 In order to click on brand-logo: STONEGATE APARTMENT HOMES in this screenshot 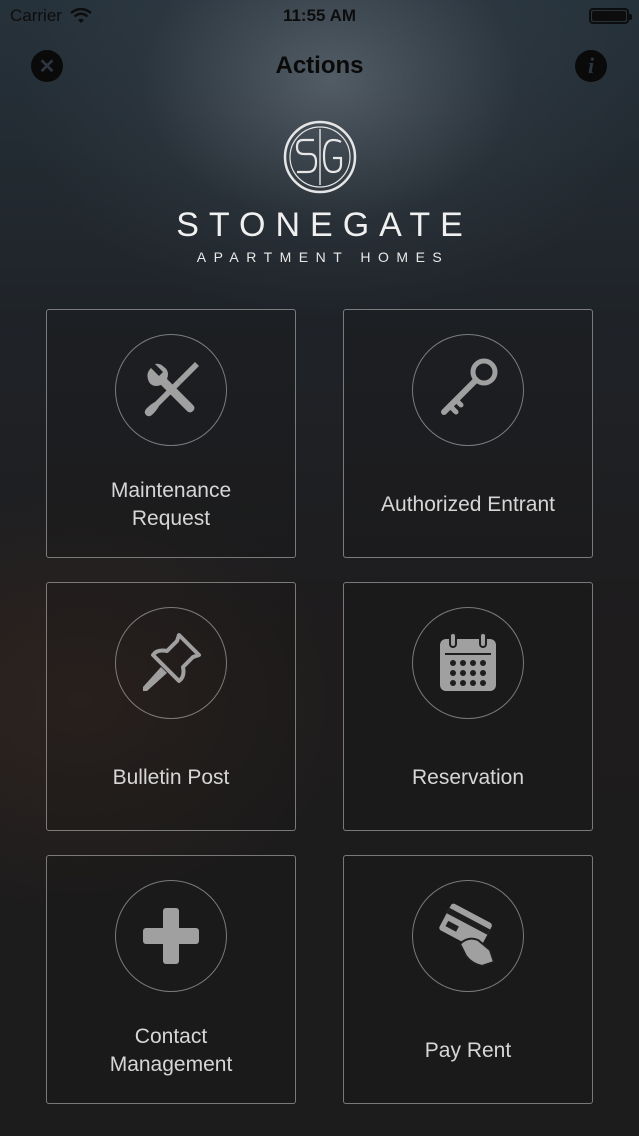, I will do `click(319, 192)`.